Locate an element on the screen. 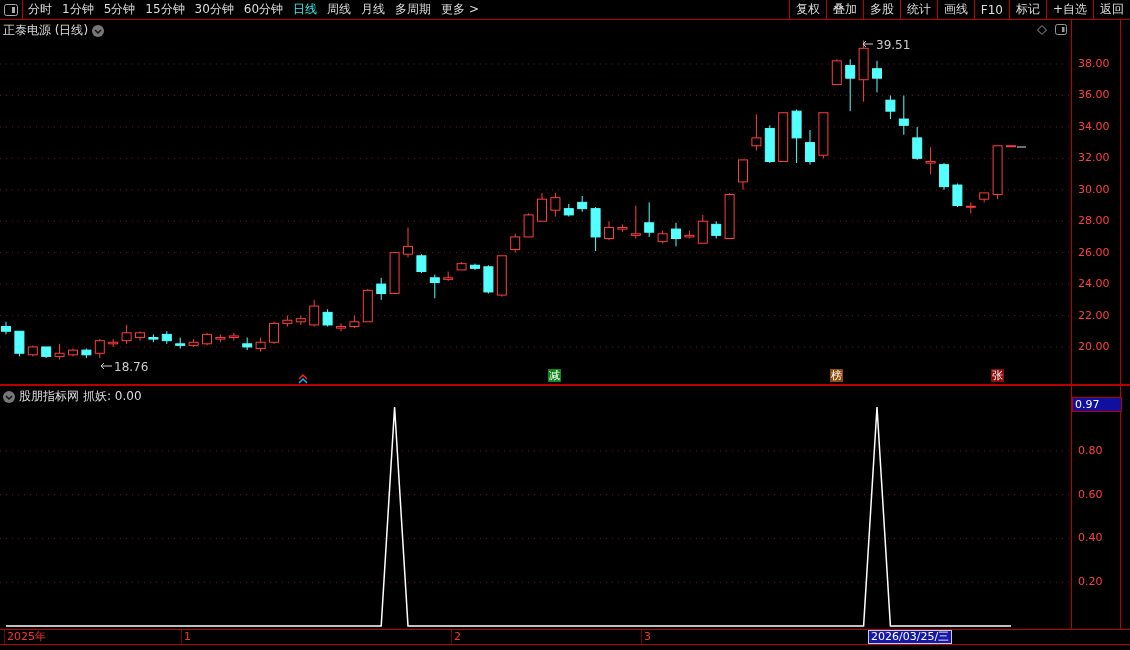  indicator-axis-label: 0.40 is located at coordinates (1090, 538).